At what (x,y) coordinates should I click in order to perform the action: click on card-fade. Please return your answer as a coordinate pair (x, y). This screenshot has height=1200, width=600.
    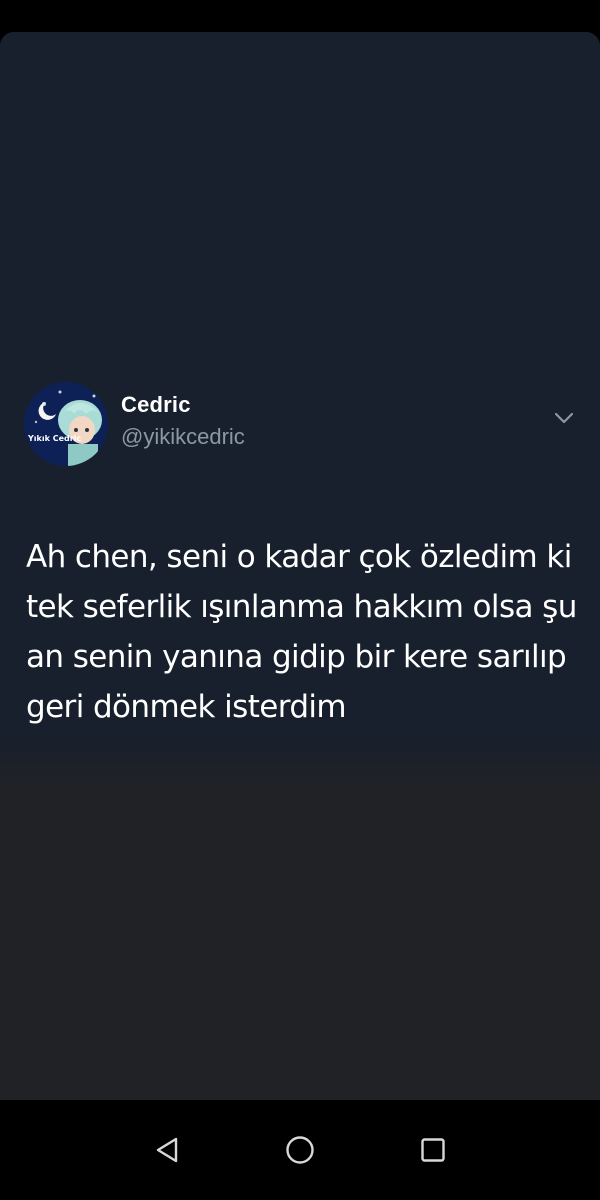
    Looking at the image, I should click on (300, 762).